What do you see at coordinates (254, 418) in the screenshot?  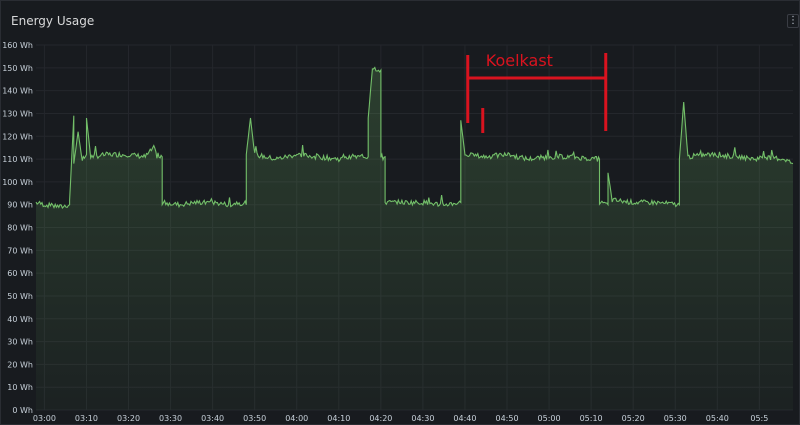 I see `x-tick-label: 03:50` at bounding box center [254, 418].